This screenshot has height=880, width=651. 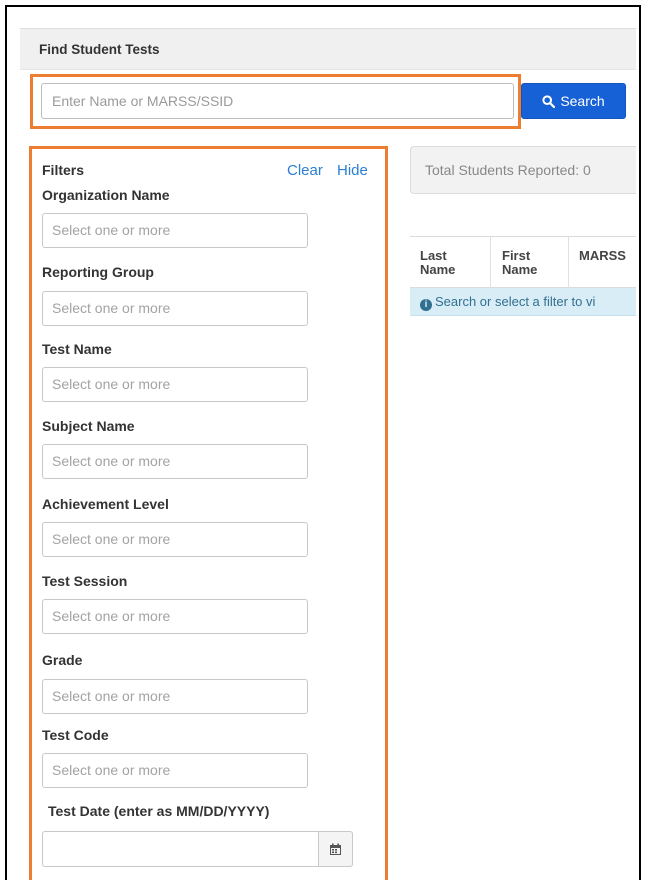 What do you see at coordinates (180, 849) in the screenshot?
I see `test-date-input` at bounding box center [180, 849].